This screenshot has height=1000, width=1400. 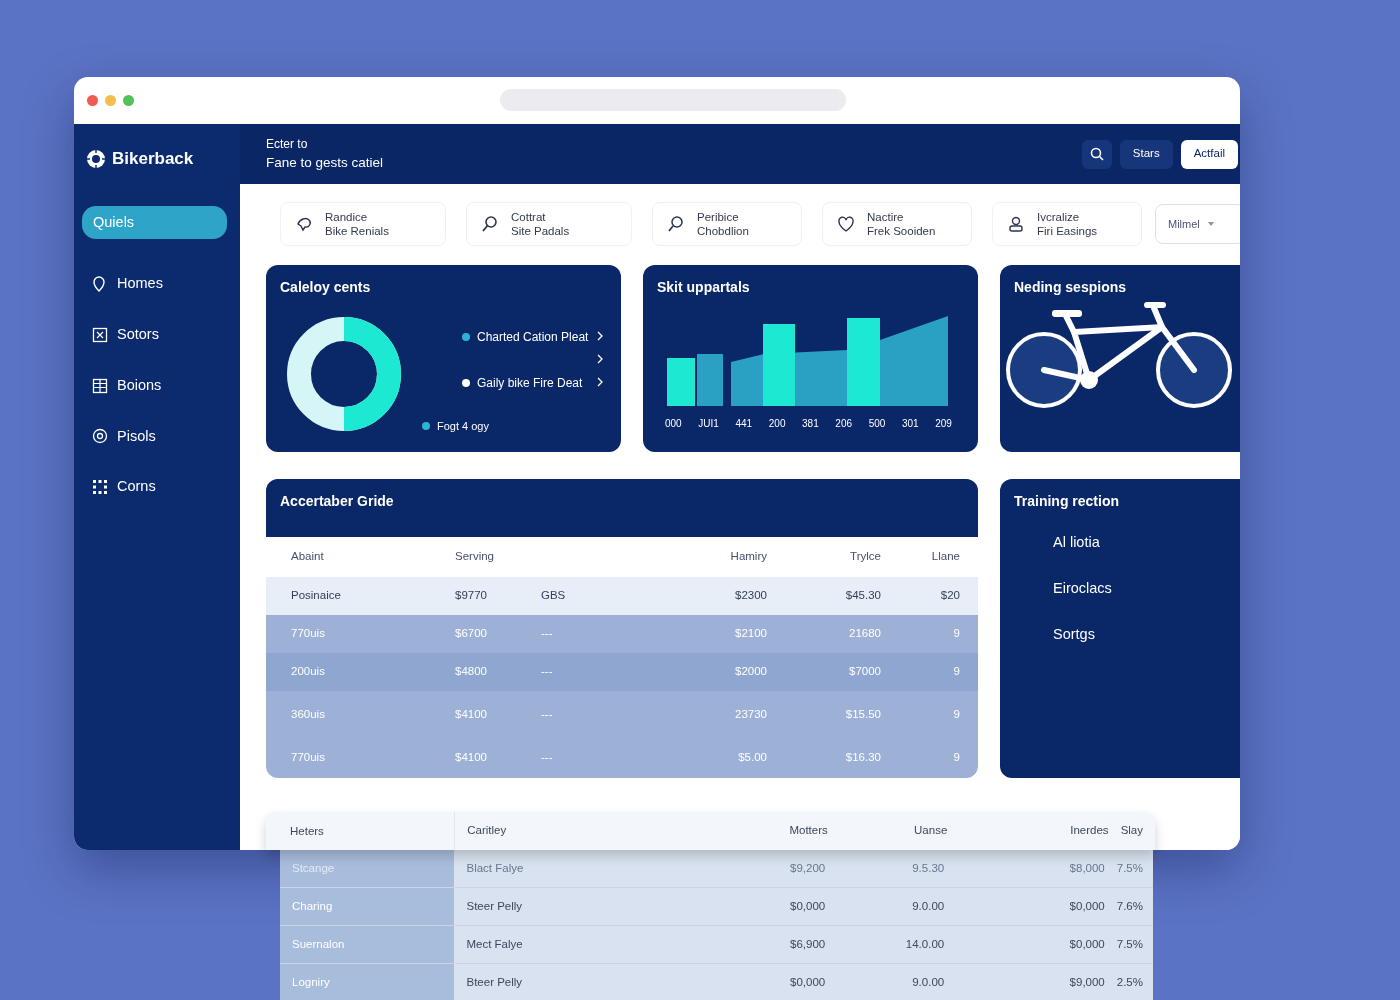 What do you see at coordinates (154, 385) in the screenshot?
I see `sidebar-item: Boions` at bounding box center [154, 385].